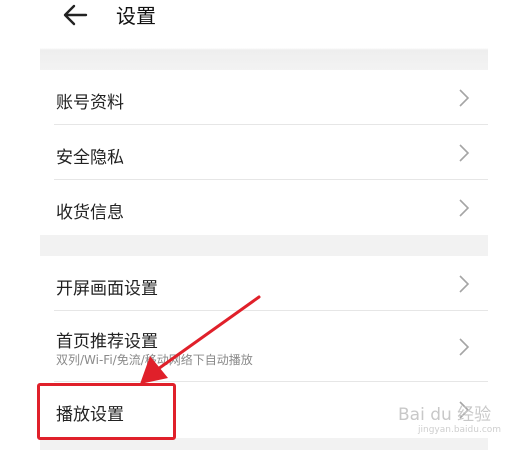 Image resolution: width=518 pixels, height=450 pixels. What do you see at coordinates (154, 360) in the screenshot?
I see `settings-item-sublabel: 双列/Wi-Fi/免流/移动网络下自动播放` at bounding box center [154, 360].